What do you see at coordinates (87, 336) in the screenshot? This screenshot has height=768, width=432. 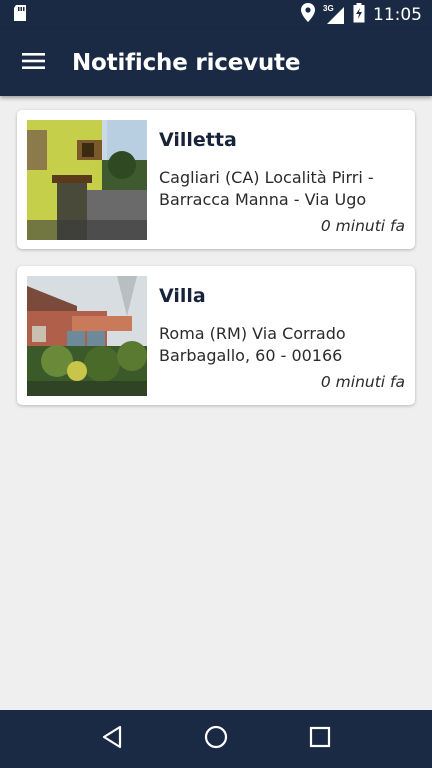 I see `house-photo-villa` at bounding box center [87, 336].